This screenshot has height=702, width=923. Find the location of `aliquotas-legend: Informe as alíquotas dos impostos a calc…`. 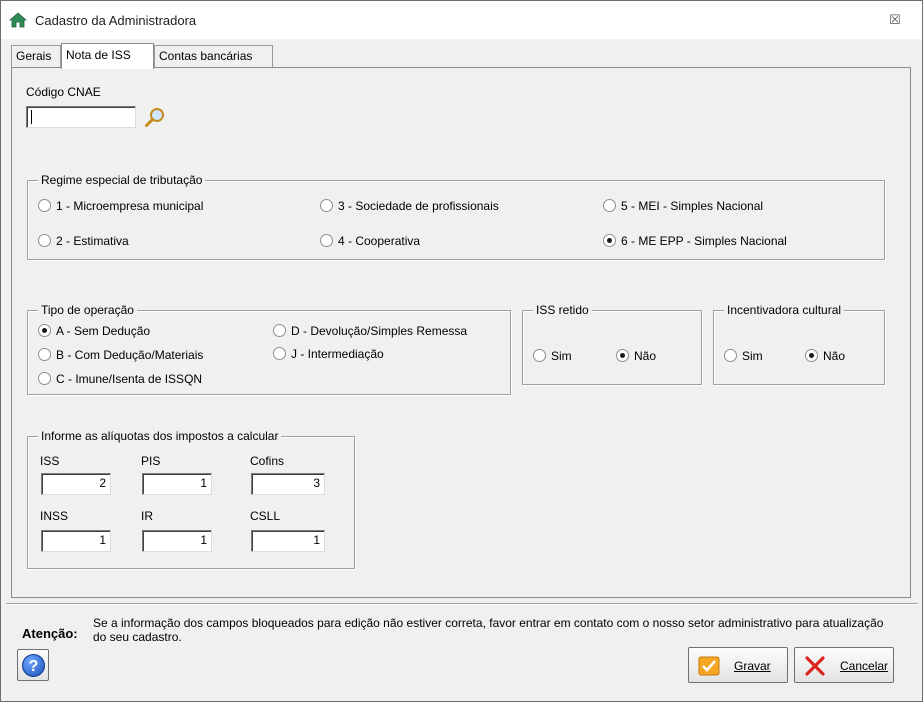

aliquotas-legend: Informe as alíquotas dos impostos a calc… is located at coordinates (160, 436).